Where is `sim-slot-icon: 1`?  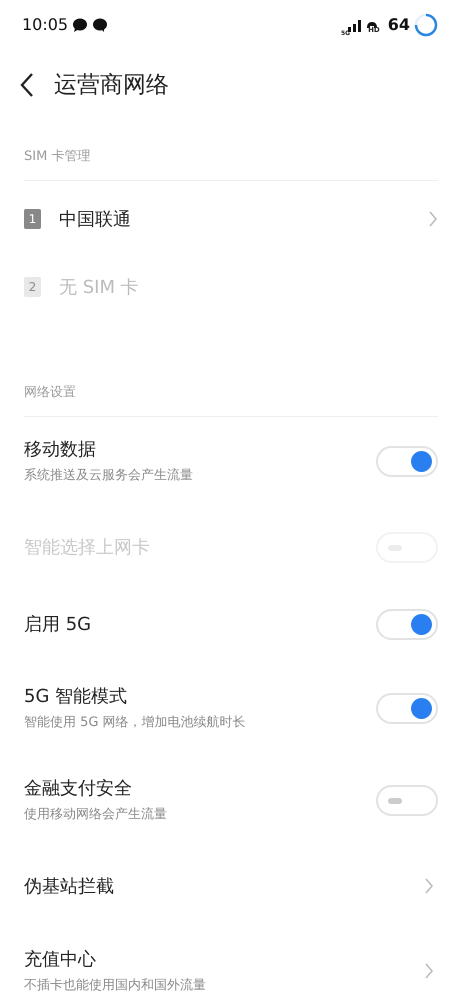 sim-slot-icon: 1 is located at coordinates (32, 219).